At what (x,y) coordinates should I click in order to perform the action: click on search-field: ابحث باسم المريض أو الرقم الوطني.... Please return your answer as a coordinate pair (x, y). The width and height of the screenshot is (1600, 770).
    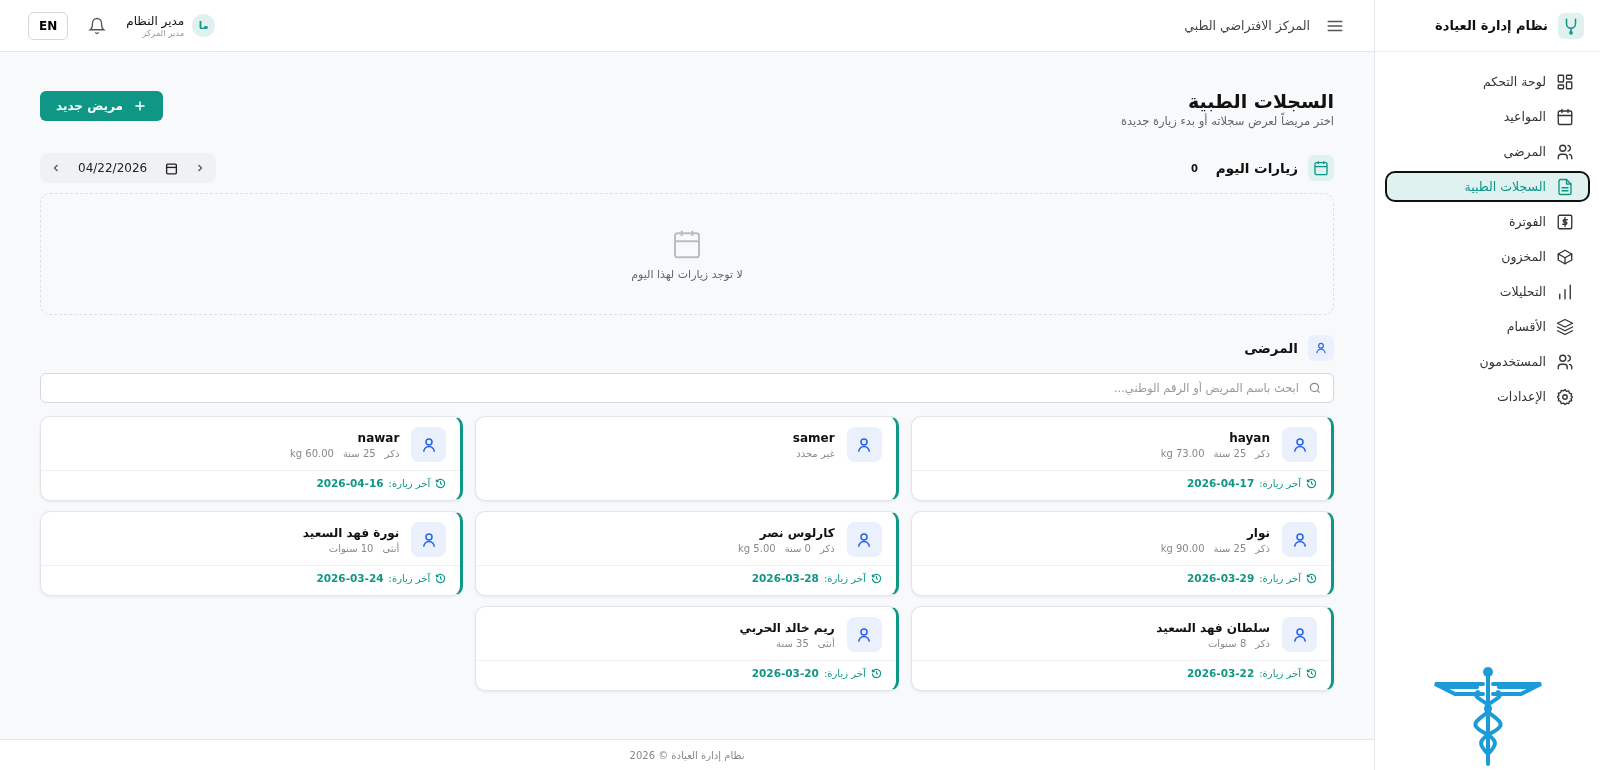
    Looking at the image, I should click on (687, 388).